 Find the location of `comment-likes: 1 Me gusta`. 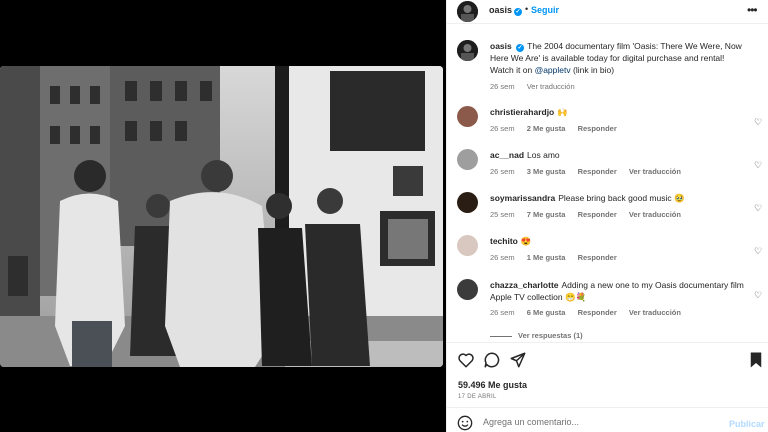

comment-likes: 1 Me gusta is located at coordinates (546, 257).